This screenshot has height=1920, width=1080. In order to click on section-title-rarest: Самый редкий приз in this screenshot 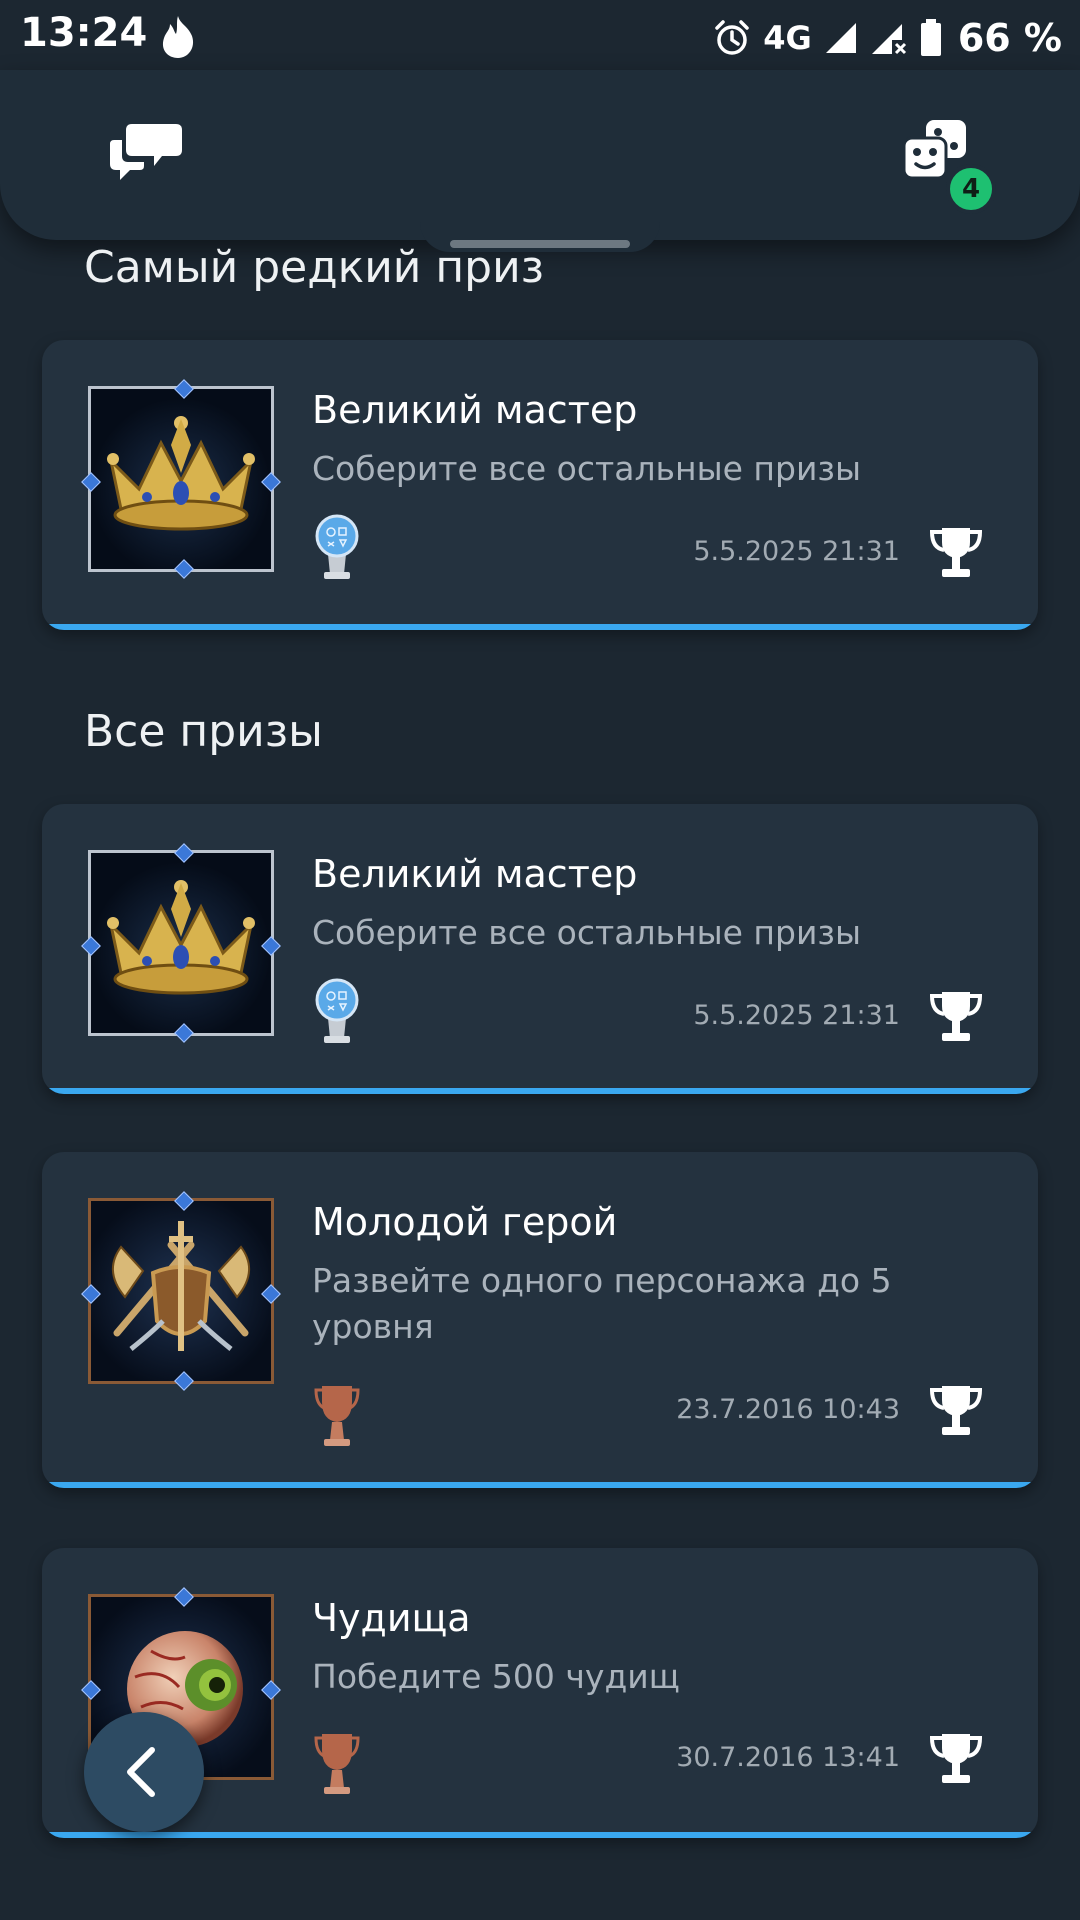, I will do `click(314, 267)`.